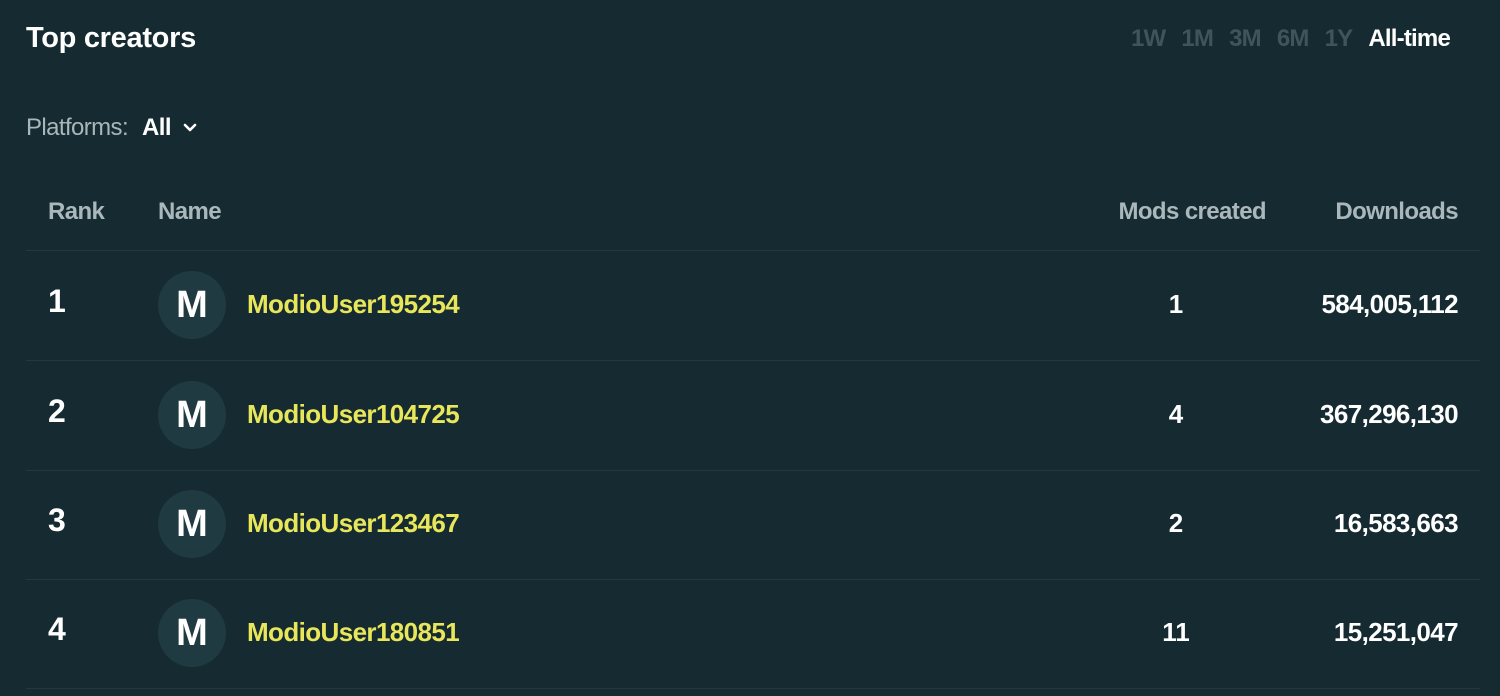 This screenshot has height=696, width=1500. Describe the element at coordinates (190, 127) in the screenshot. I see `chevron-down-icon` at that location.